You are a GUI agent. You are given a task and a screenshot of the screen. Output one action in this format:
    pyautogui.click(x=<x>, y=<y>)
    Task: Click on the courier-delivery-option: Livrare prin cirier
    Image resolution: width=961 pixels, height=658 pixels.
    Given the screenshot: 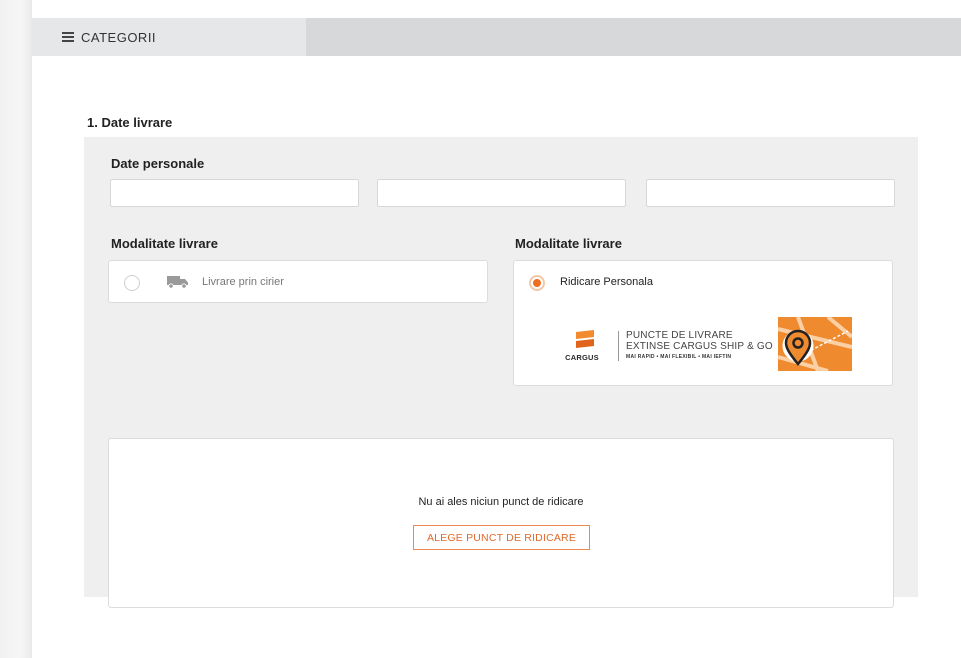 What is the action you would take?
    pyautogui.click(x=298, y=281)
    